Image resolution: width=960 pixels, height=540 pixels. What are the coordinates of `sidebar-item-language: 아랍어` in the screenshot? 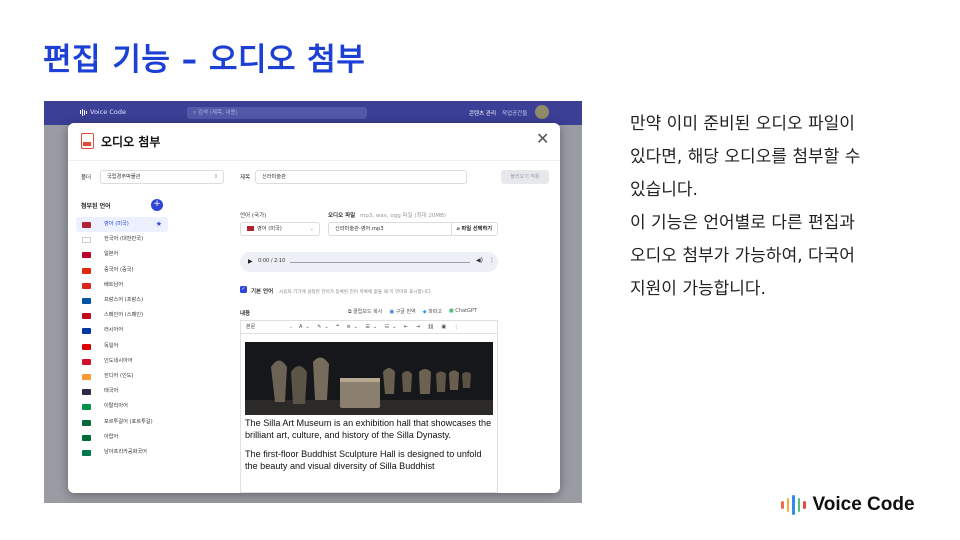 It's located at (122, 437).